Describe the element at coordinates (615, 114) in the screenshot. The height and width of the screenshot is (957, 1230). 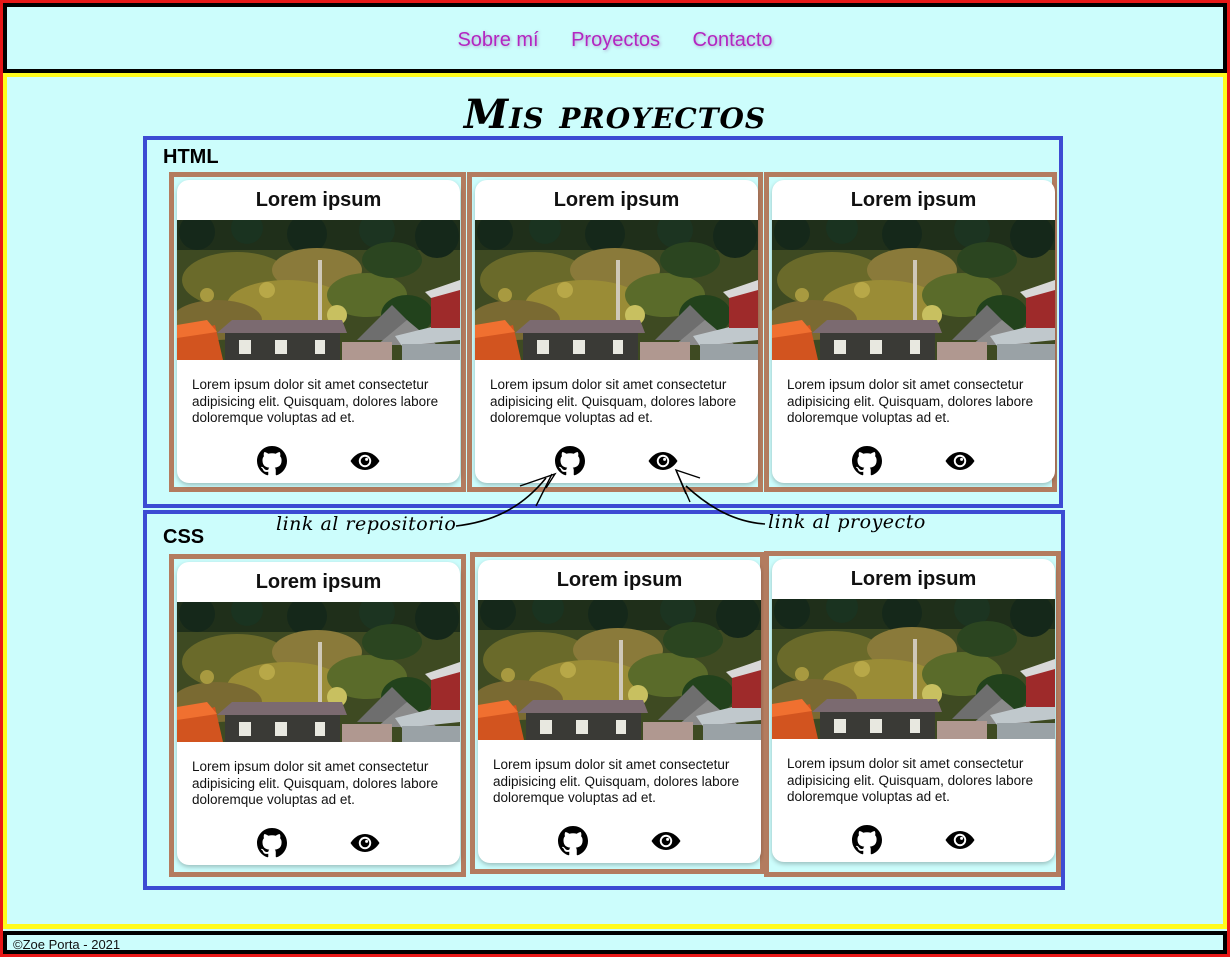
I see `page-title: Mis proyectos` at that location.